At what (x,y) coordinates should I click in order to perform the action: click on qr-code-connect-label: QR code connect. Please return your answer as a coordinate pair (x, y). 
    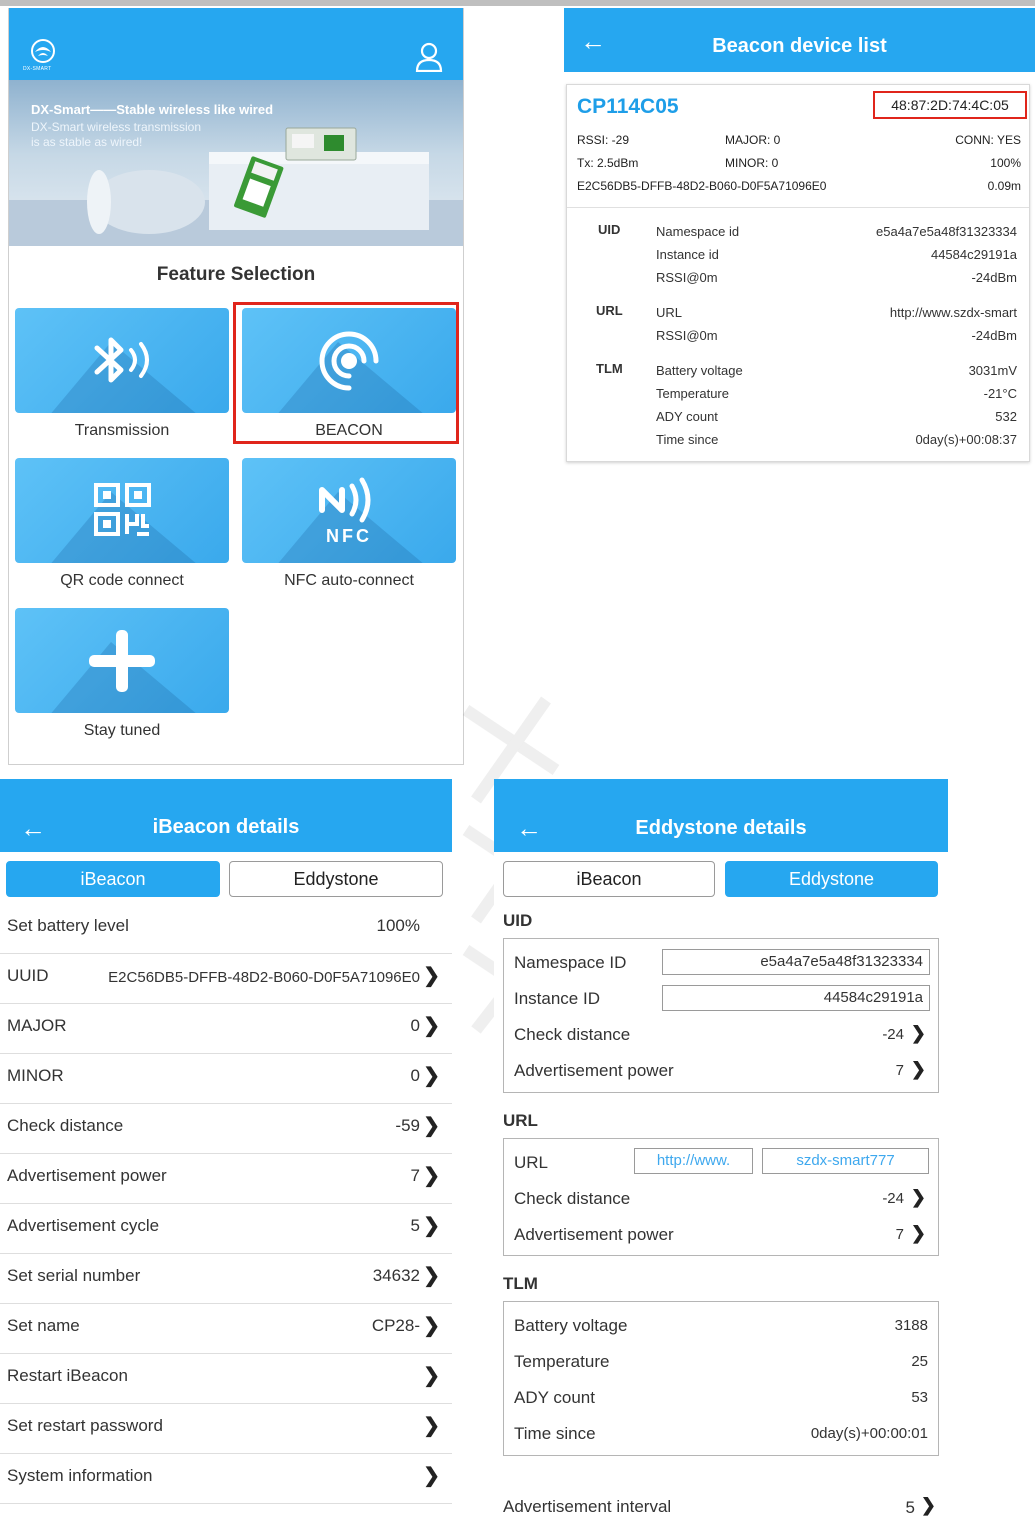
    Looking at the image, I should click on (122, 580).